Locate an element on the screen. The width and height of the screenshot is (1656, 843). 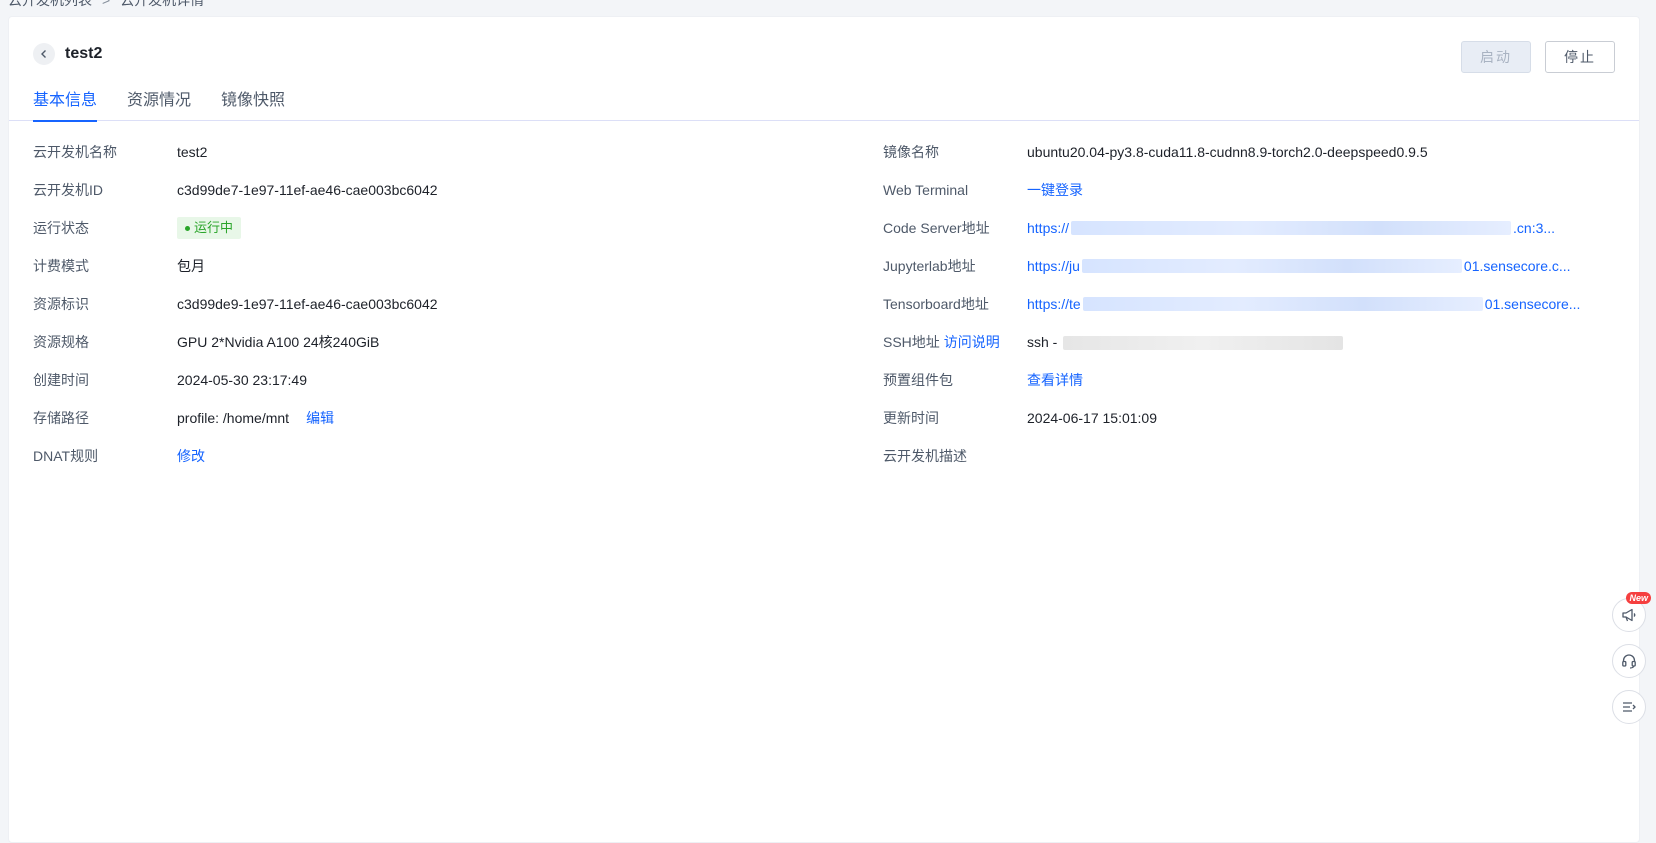
row-ssh: SSH地址 访问说明 ssh - is located at coordinates (1253, 351).